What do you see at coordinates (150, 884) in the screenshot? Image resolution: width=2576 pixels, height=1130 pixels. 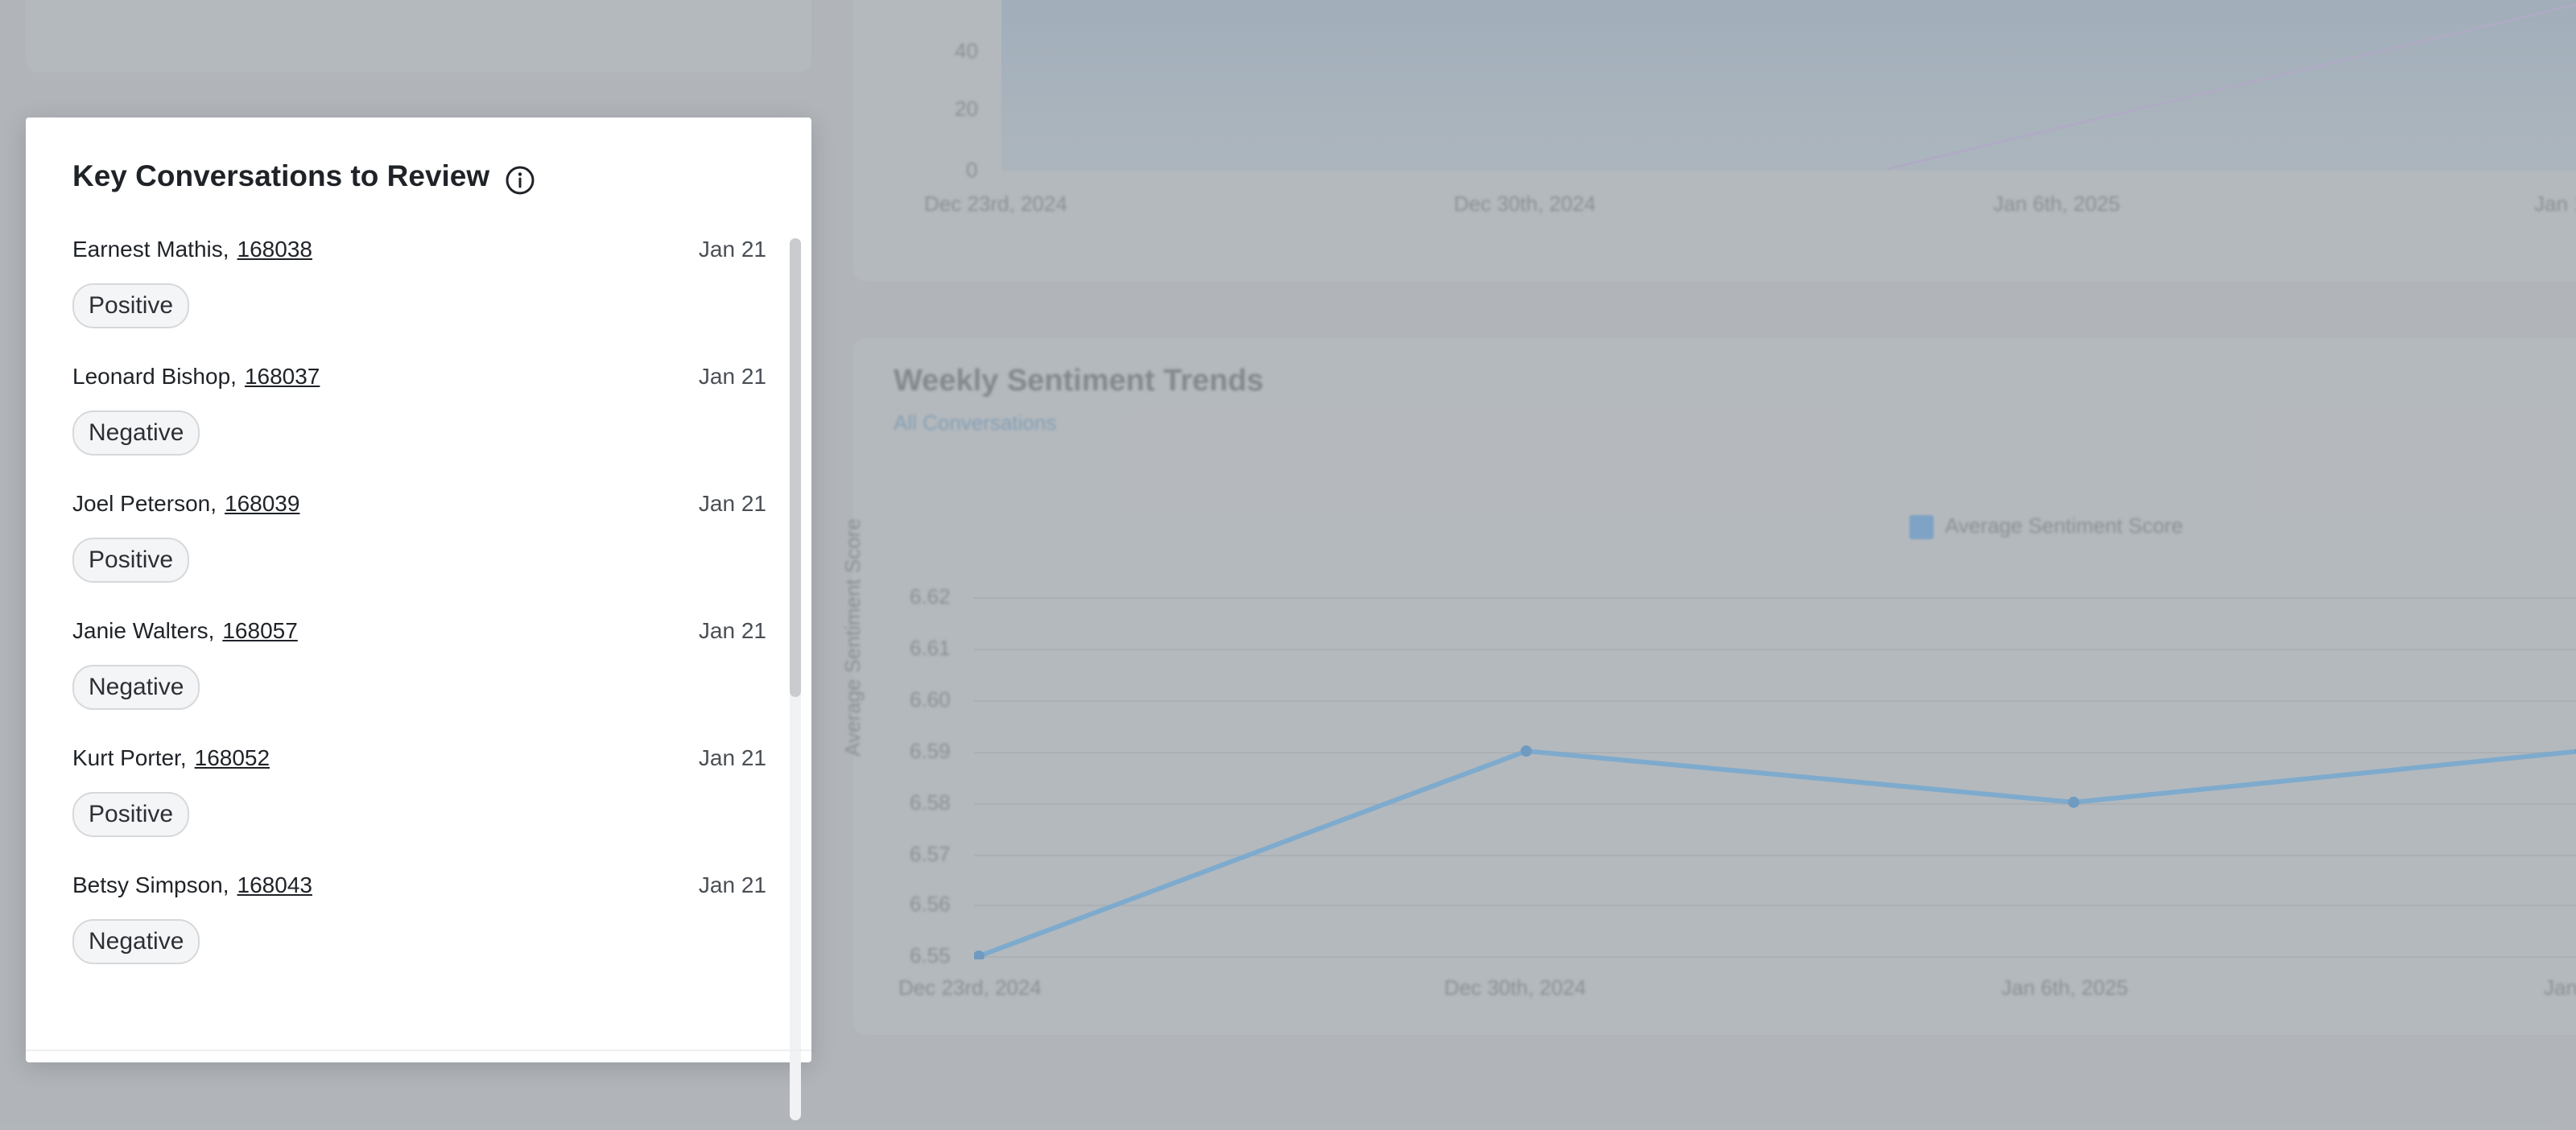 I see `customer-name-text: Betsy Simpson,` at bounding box center [150, 884].